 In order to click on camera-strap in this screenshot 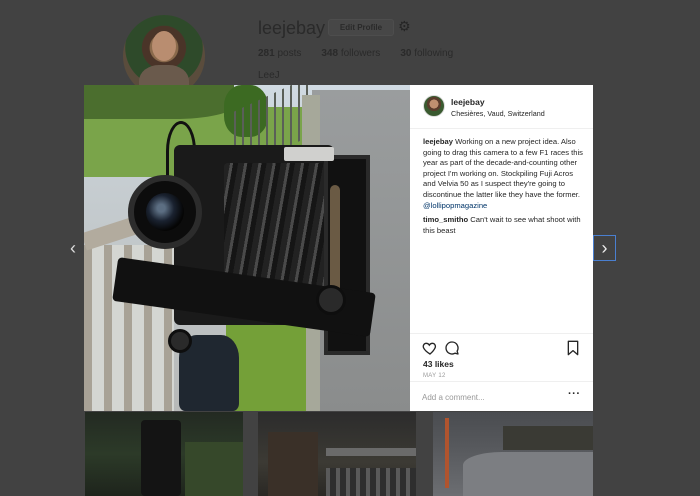, I will do `click(335, 240)`.